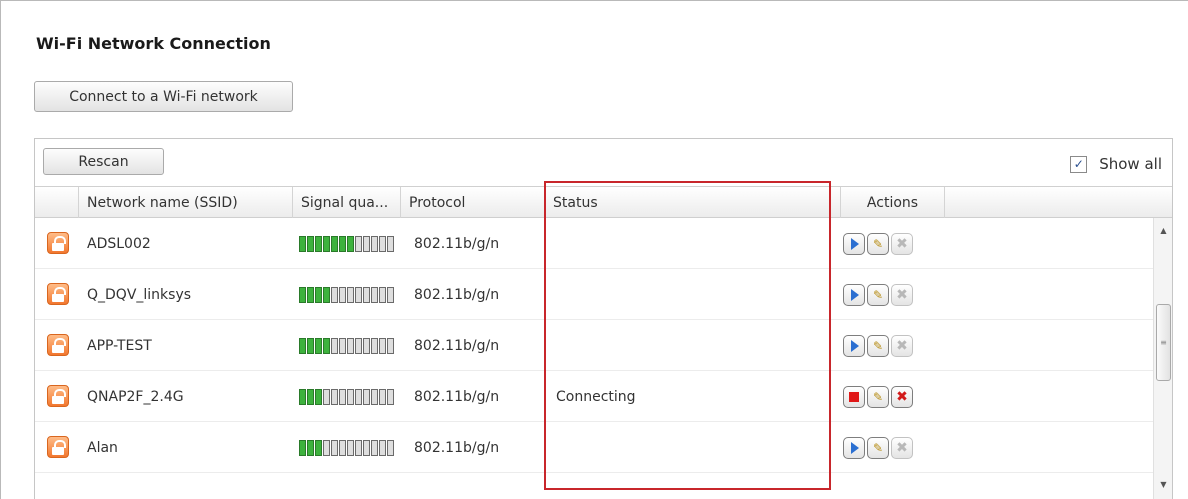 The height and width of the screenshot is (499, 1188). I want to click on scrollbar-thumb: ≡, so click(1163, 342).